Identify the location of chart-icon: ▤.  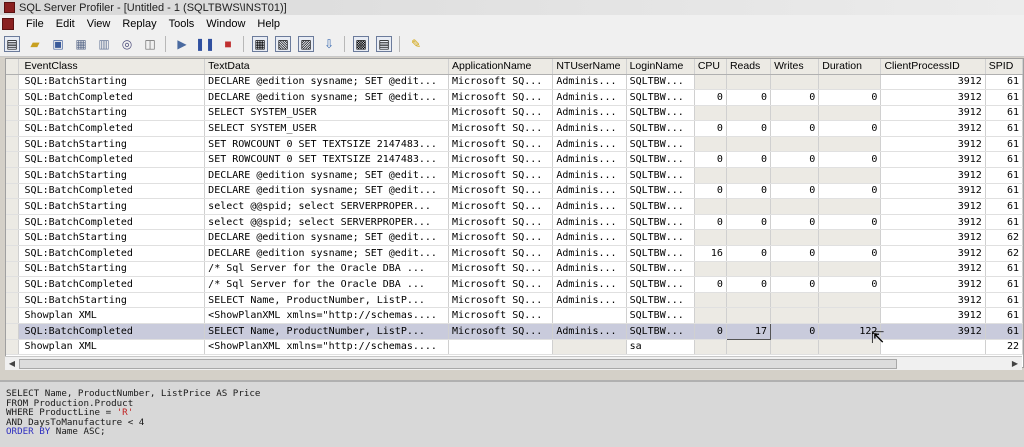
(384, 44).